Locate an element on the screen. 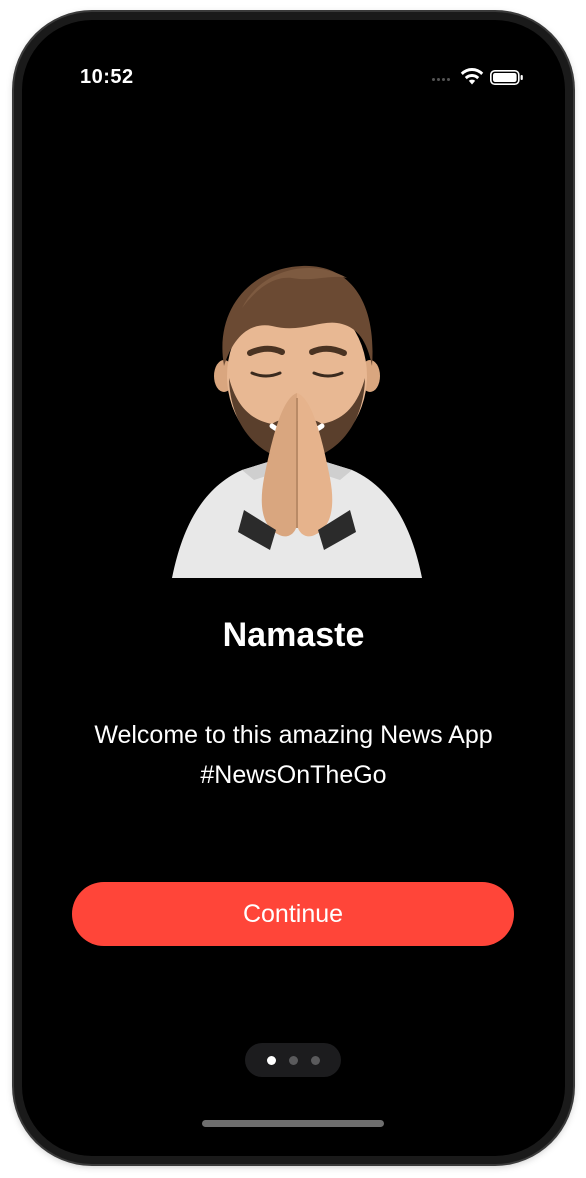  page-indicator is located at coordinates (293, 1060).